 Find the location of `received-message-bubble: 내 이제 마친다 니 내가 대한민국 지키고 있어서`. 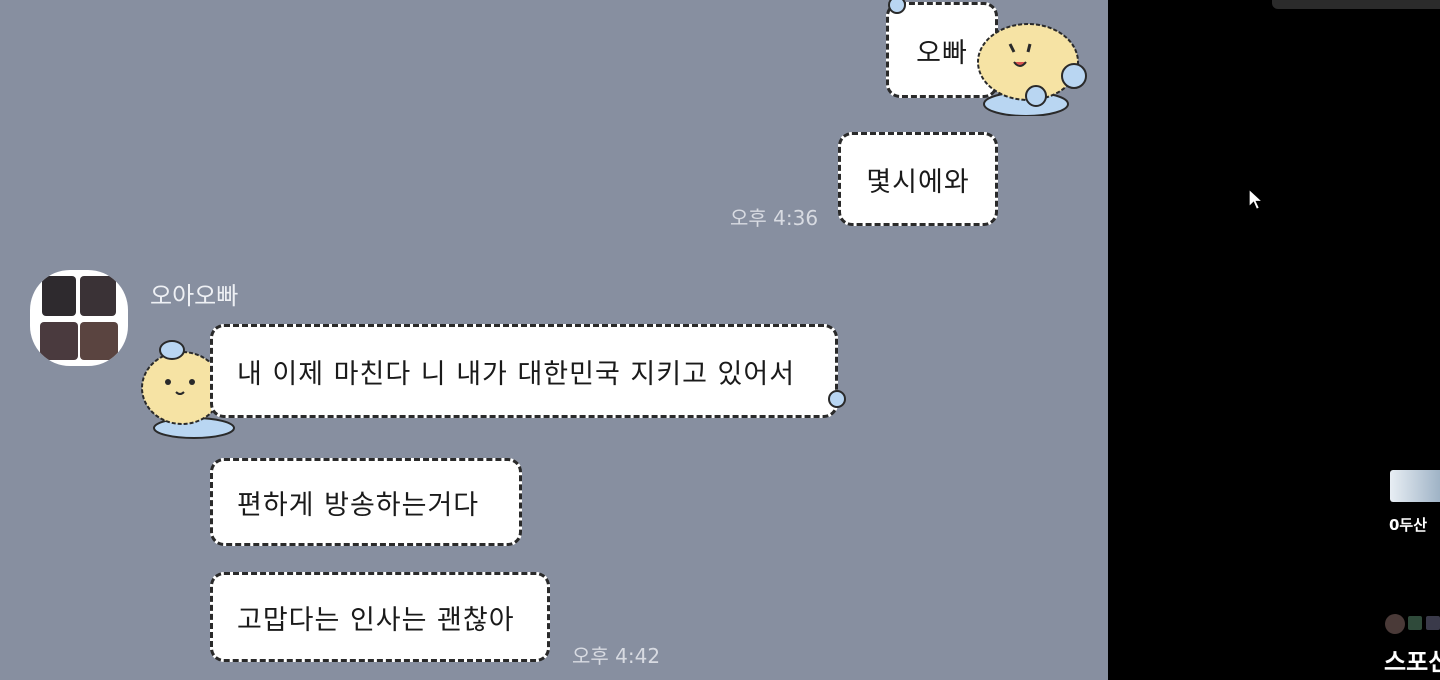

received-message-bubble: 내 이제 마친다 니 내가 대한민국 지키고 있어서 is located at coordinates (524, 371).